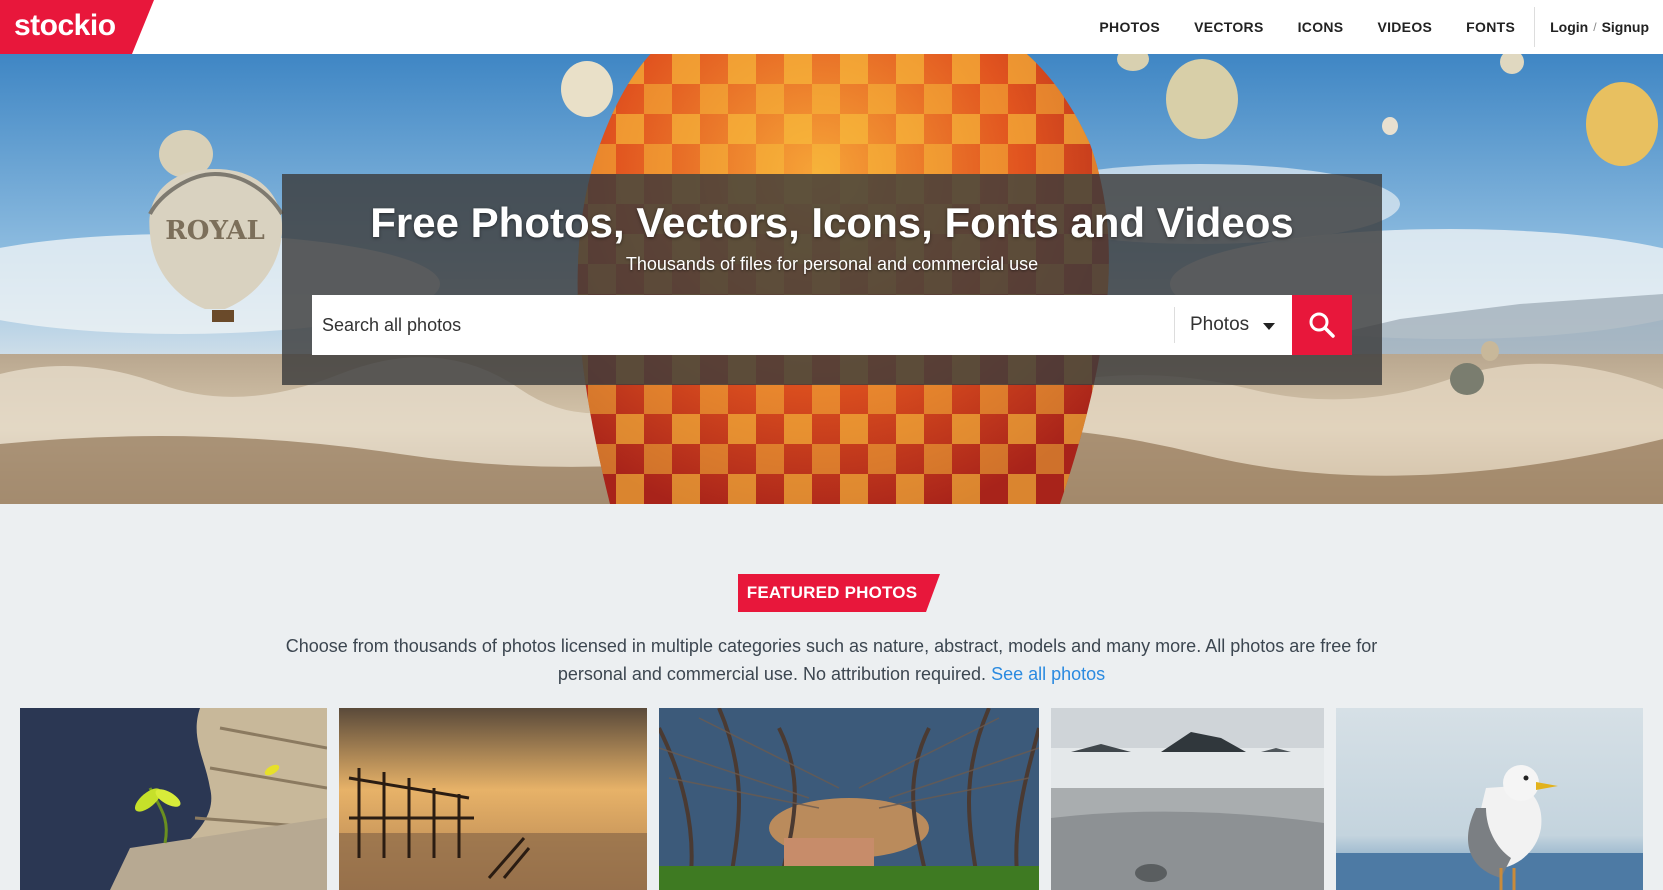 This screenshot has height=890, width=1663. What do you see at coordinates (65, 25) in the screenshot?
I see `logo-text: stockio` at bounding box center [65, 25].